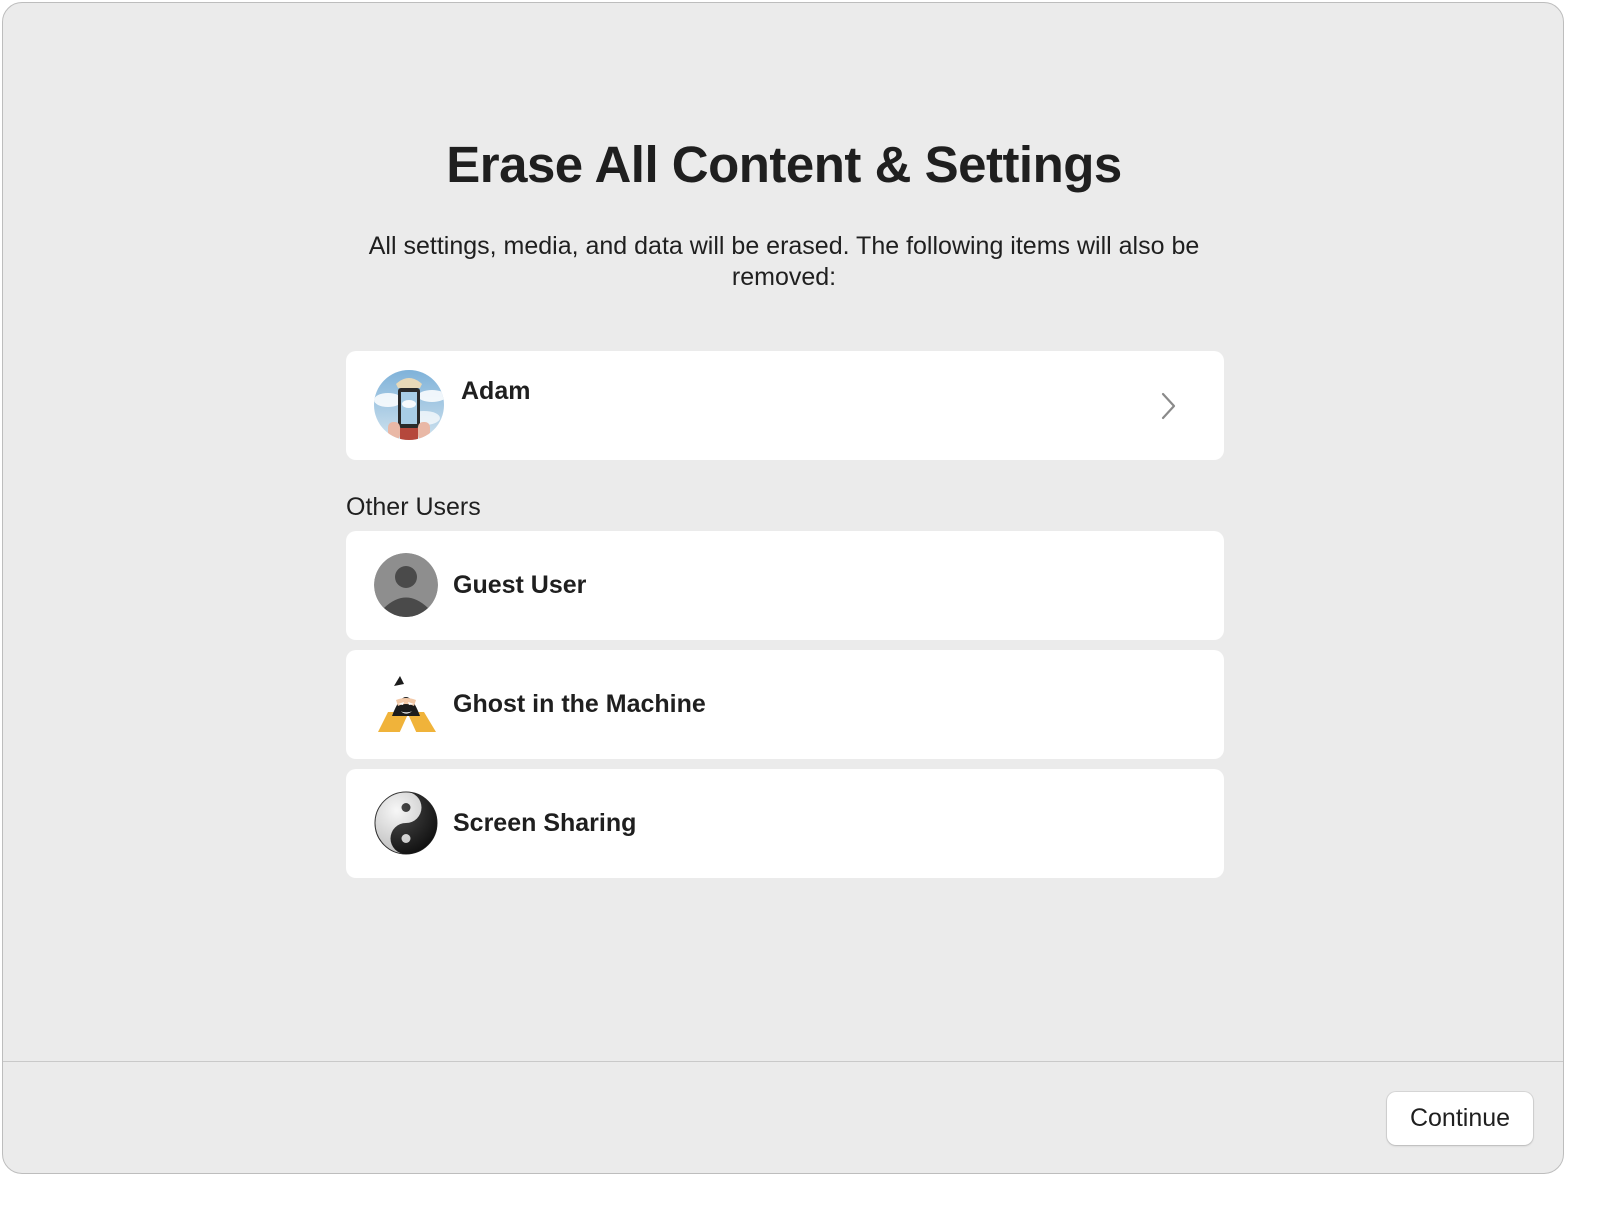  What do you see at coordinates (1168, 406) in the screenshot?
I see `chevron-right-icon` at bounding box center [1168, 406].